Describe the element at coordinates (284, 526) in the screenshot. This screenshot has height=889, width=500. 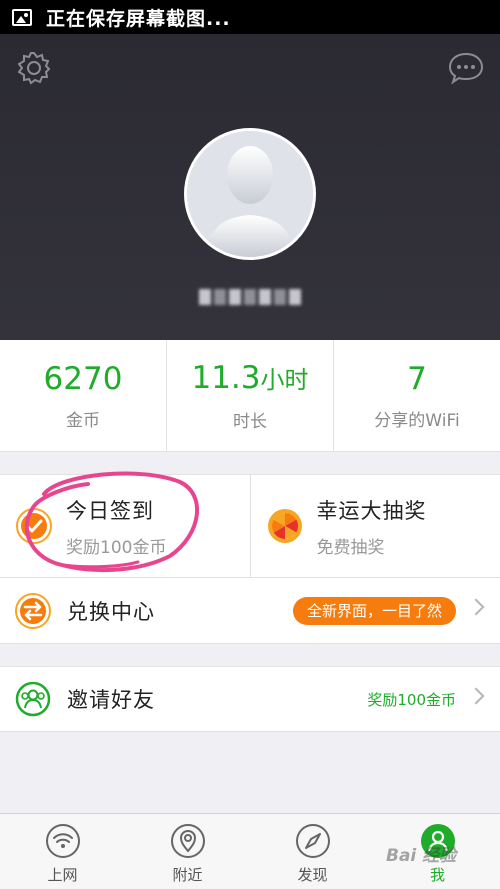
I see `lottery-wheel-icon` at that location.